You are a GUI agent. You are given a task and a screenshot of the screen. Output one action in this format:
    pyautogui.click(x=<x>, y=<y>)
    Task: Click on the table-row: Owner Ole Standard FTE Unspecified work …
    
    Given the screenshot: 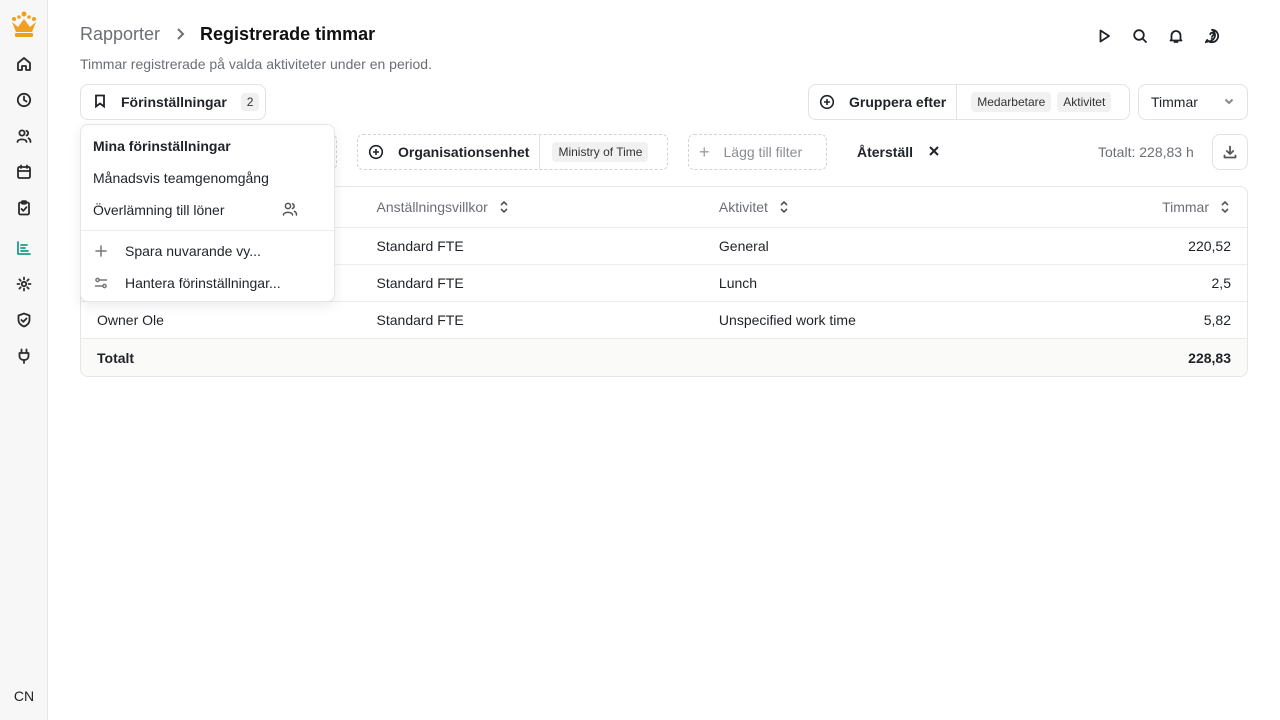 What is the action you would take?
    pyautogui.click(x=664, y=320)
    